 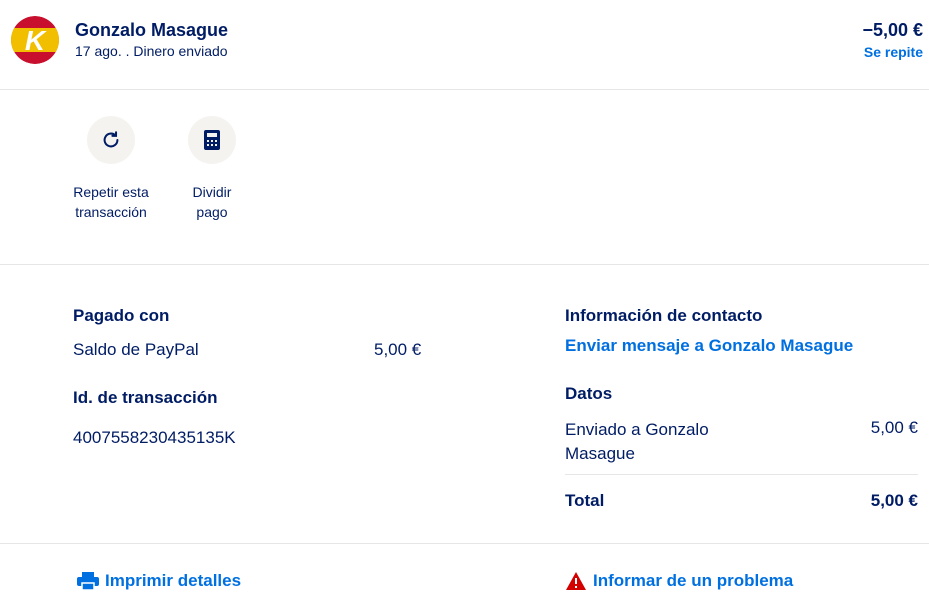 What do you see at coordinates (576, 581) in the screenshot?
I see `warning-icon` at bounding box center [576, 581].